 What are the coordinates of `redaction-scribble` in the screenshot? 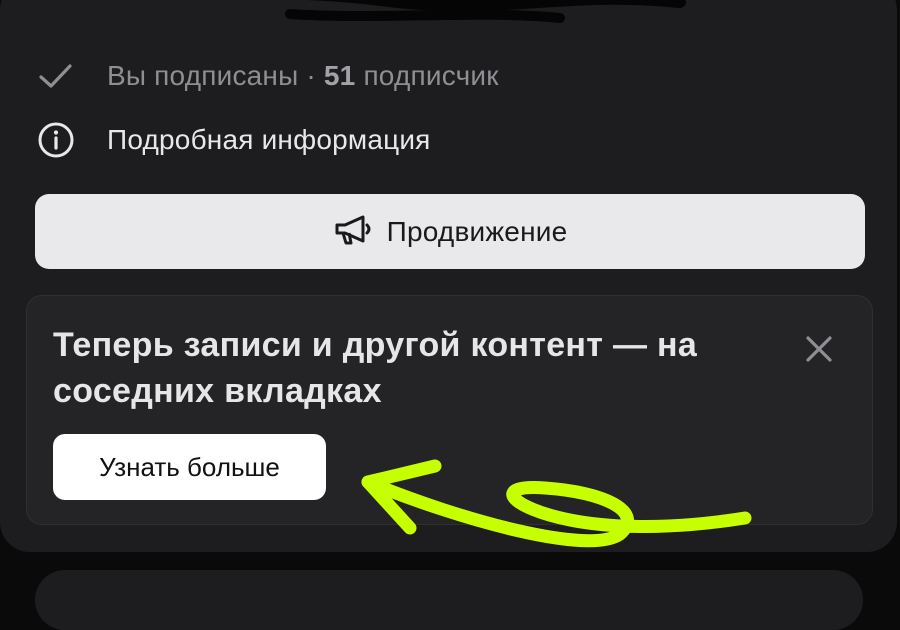 It's located at (485, 11).